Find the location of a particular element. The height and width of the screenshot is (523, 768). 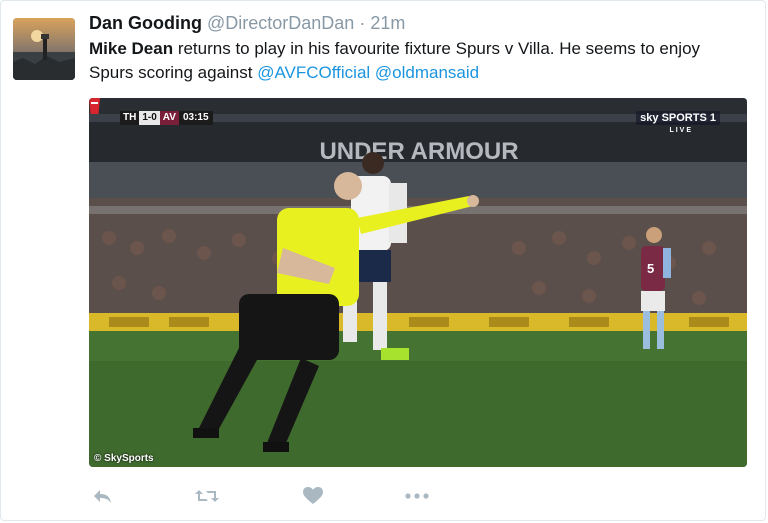

more-button is located at coordinates (417, 496).